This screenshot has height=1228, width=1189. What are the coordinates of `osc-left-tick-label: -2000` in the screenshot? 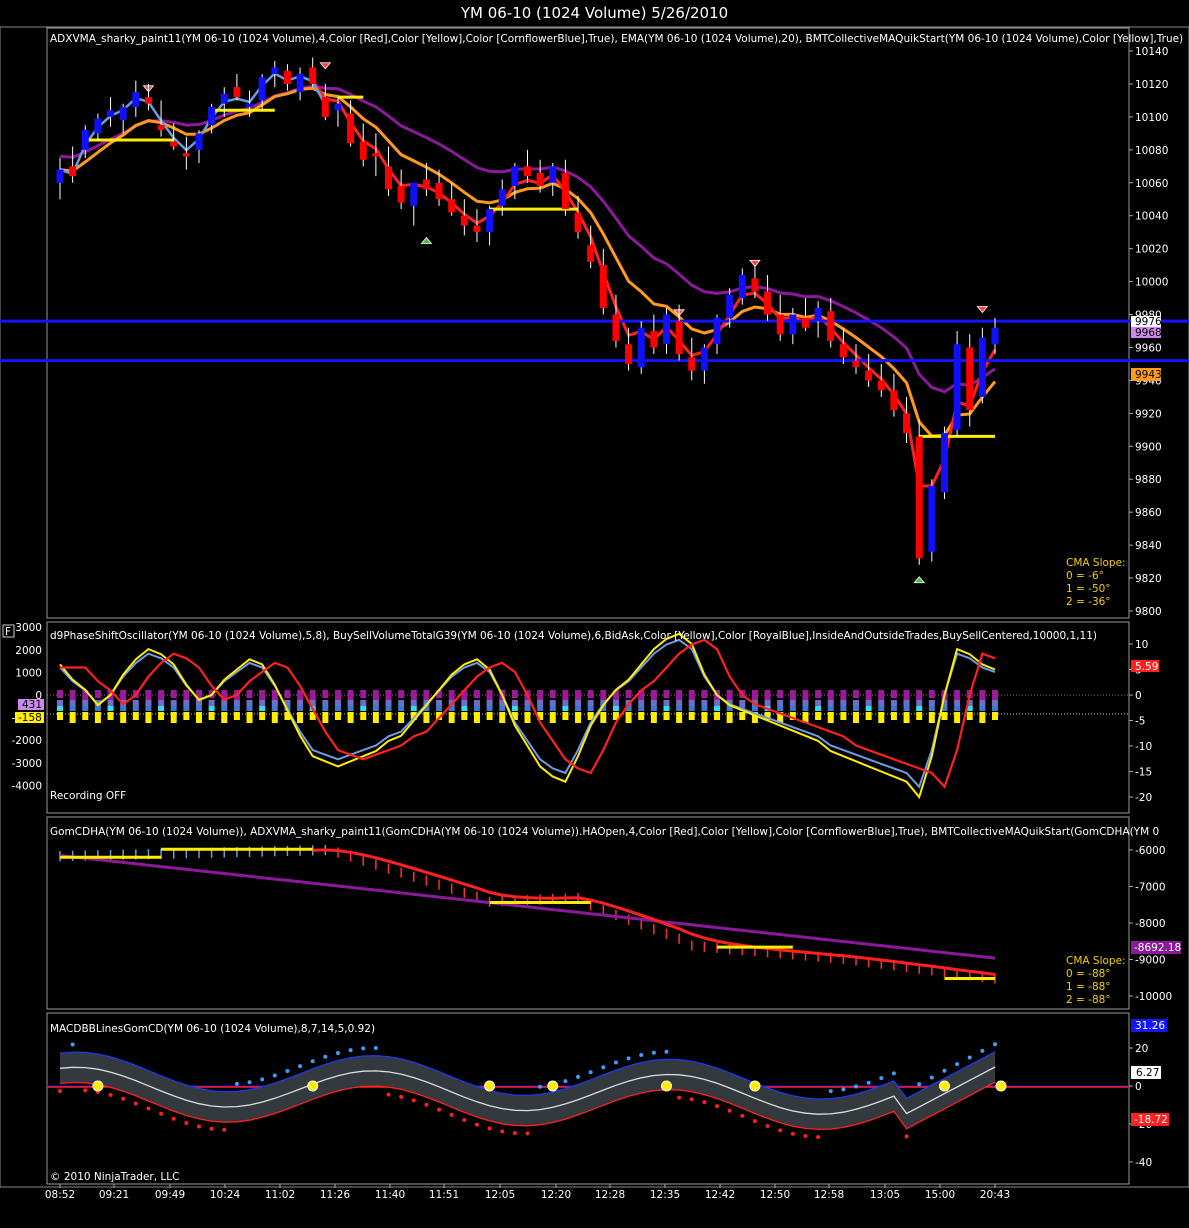 It's located at (26, 741).